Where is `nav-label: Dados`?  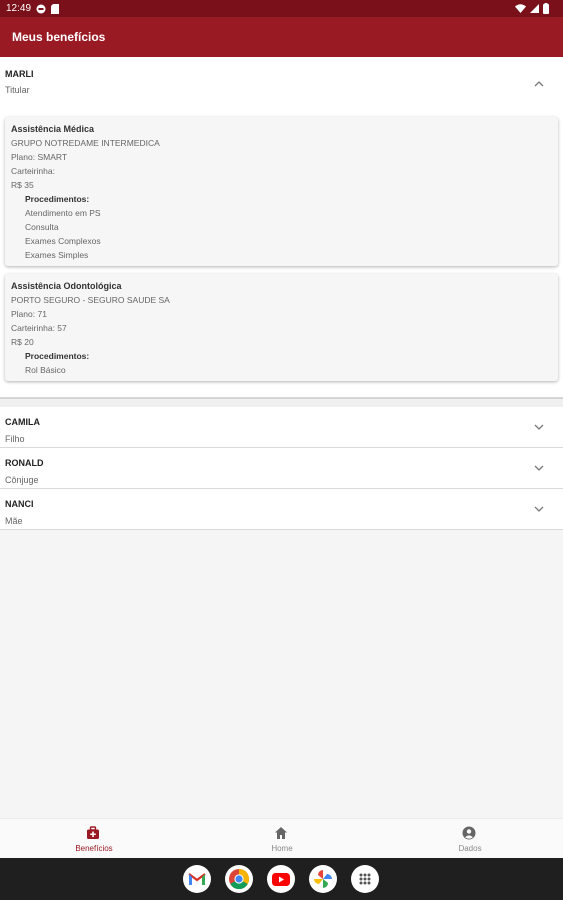
nav-label: Dados is located at coordinates (470, 848).